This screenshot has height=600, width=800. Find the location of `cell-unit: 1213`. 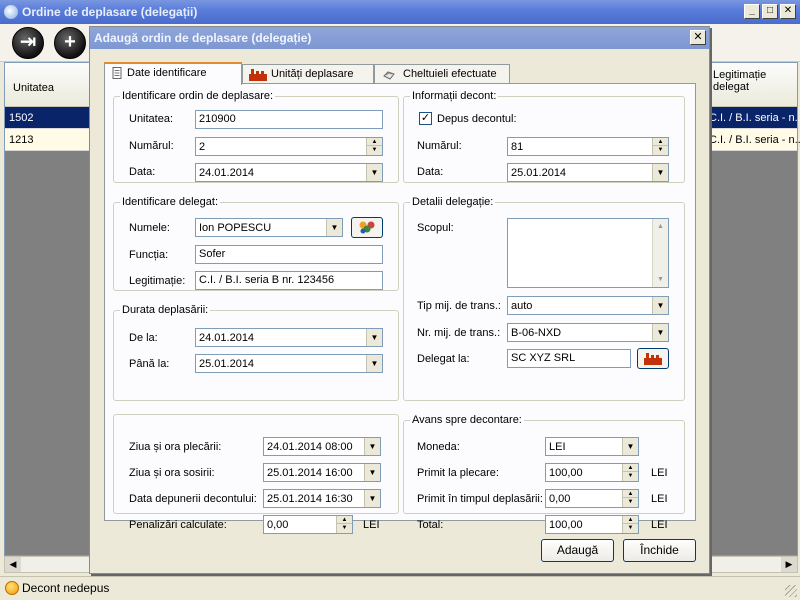

cell-unit: 1213 is located at coordinates (21, 140).